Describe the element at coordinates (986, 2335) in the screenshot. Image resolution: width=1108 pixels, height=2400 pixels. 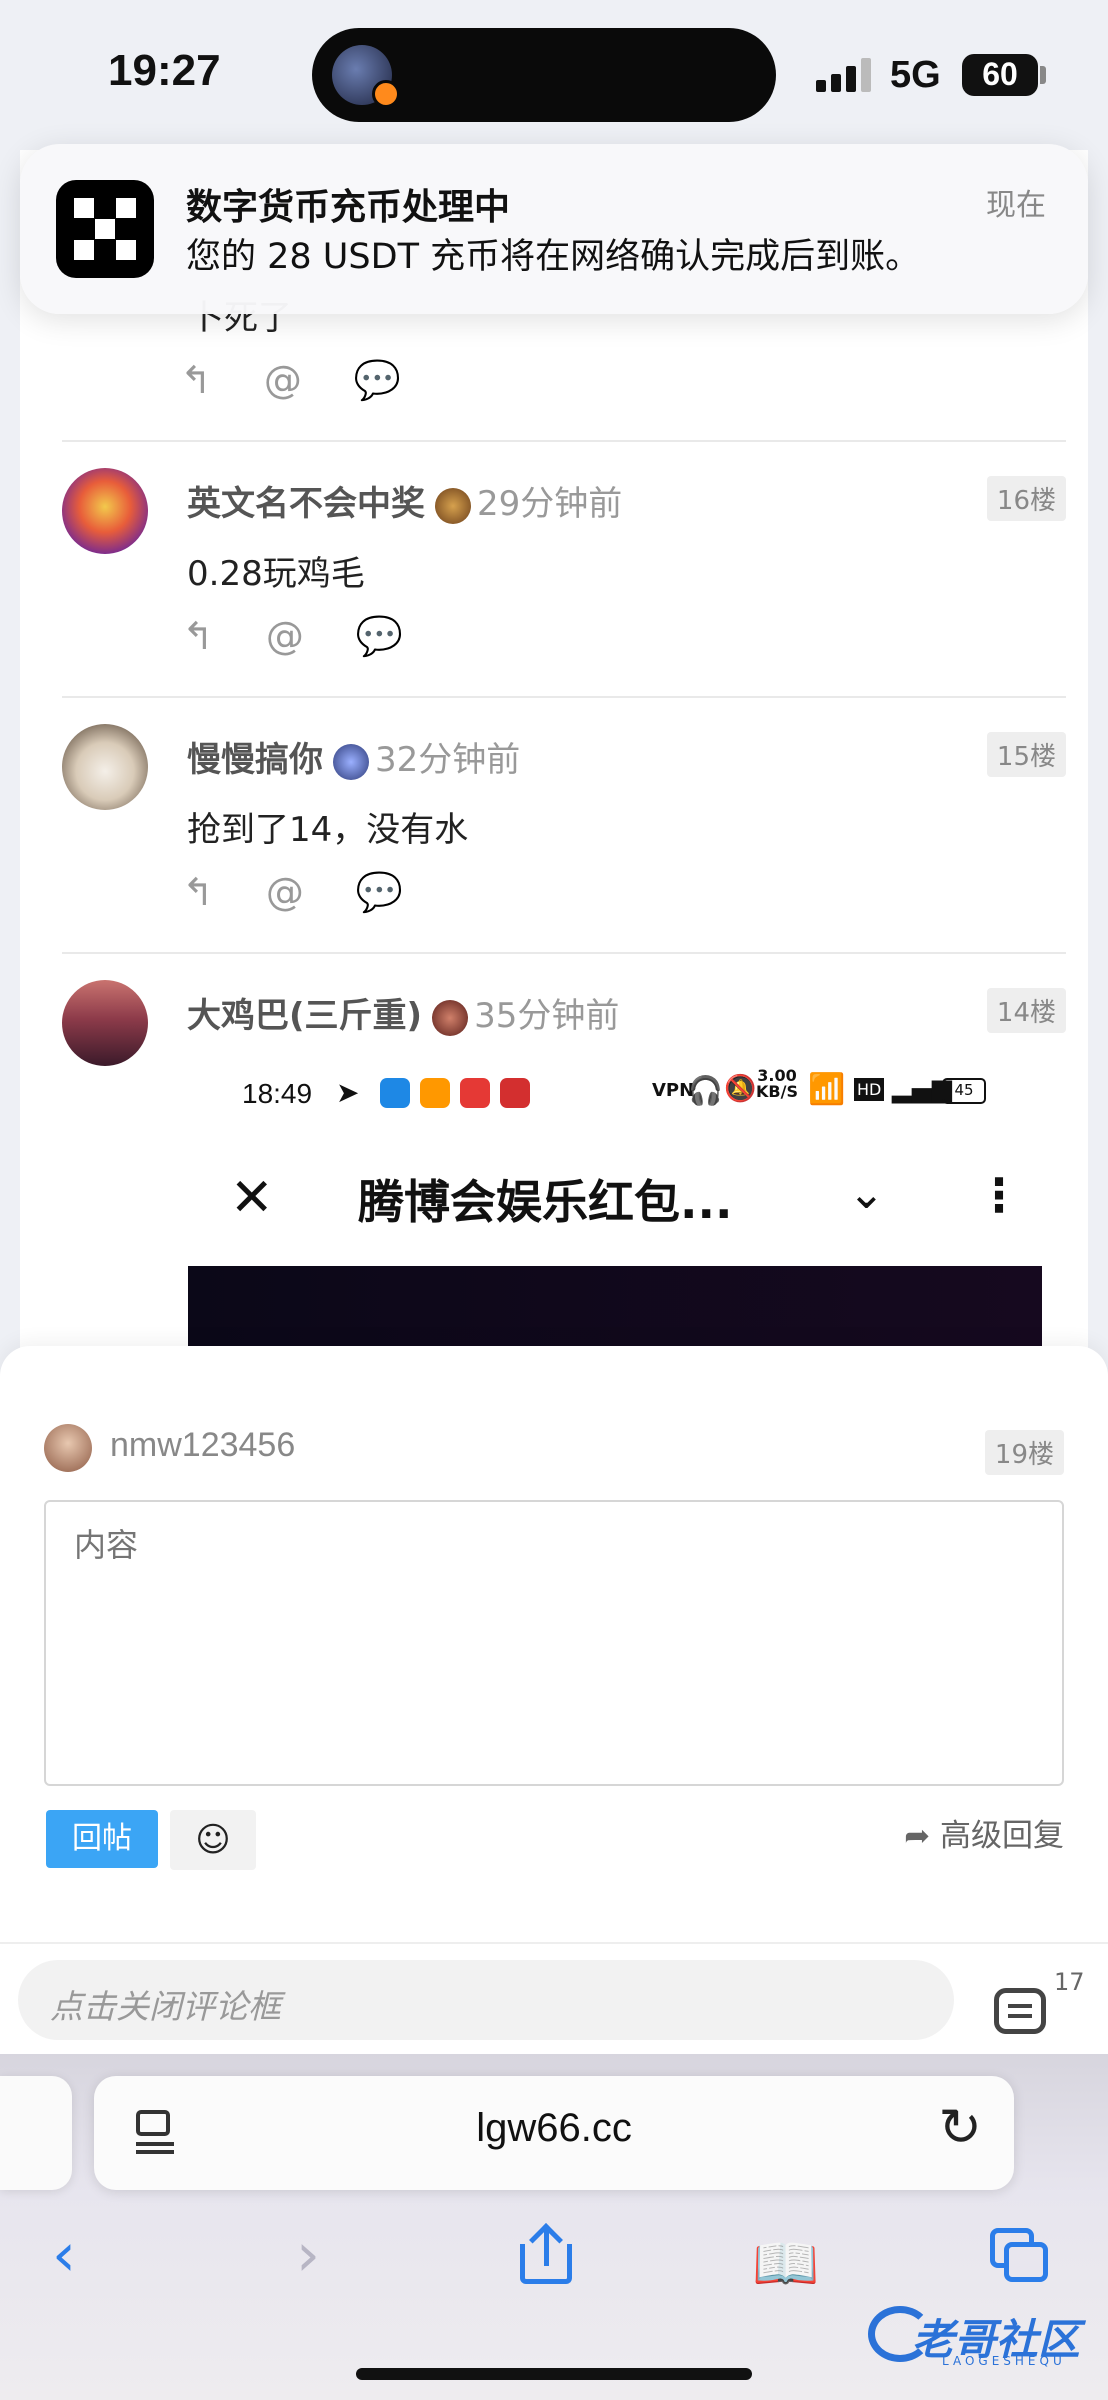
I see `watermark-logo: 老哥社区 LAOGESHEQU` at that location.